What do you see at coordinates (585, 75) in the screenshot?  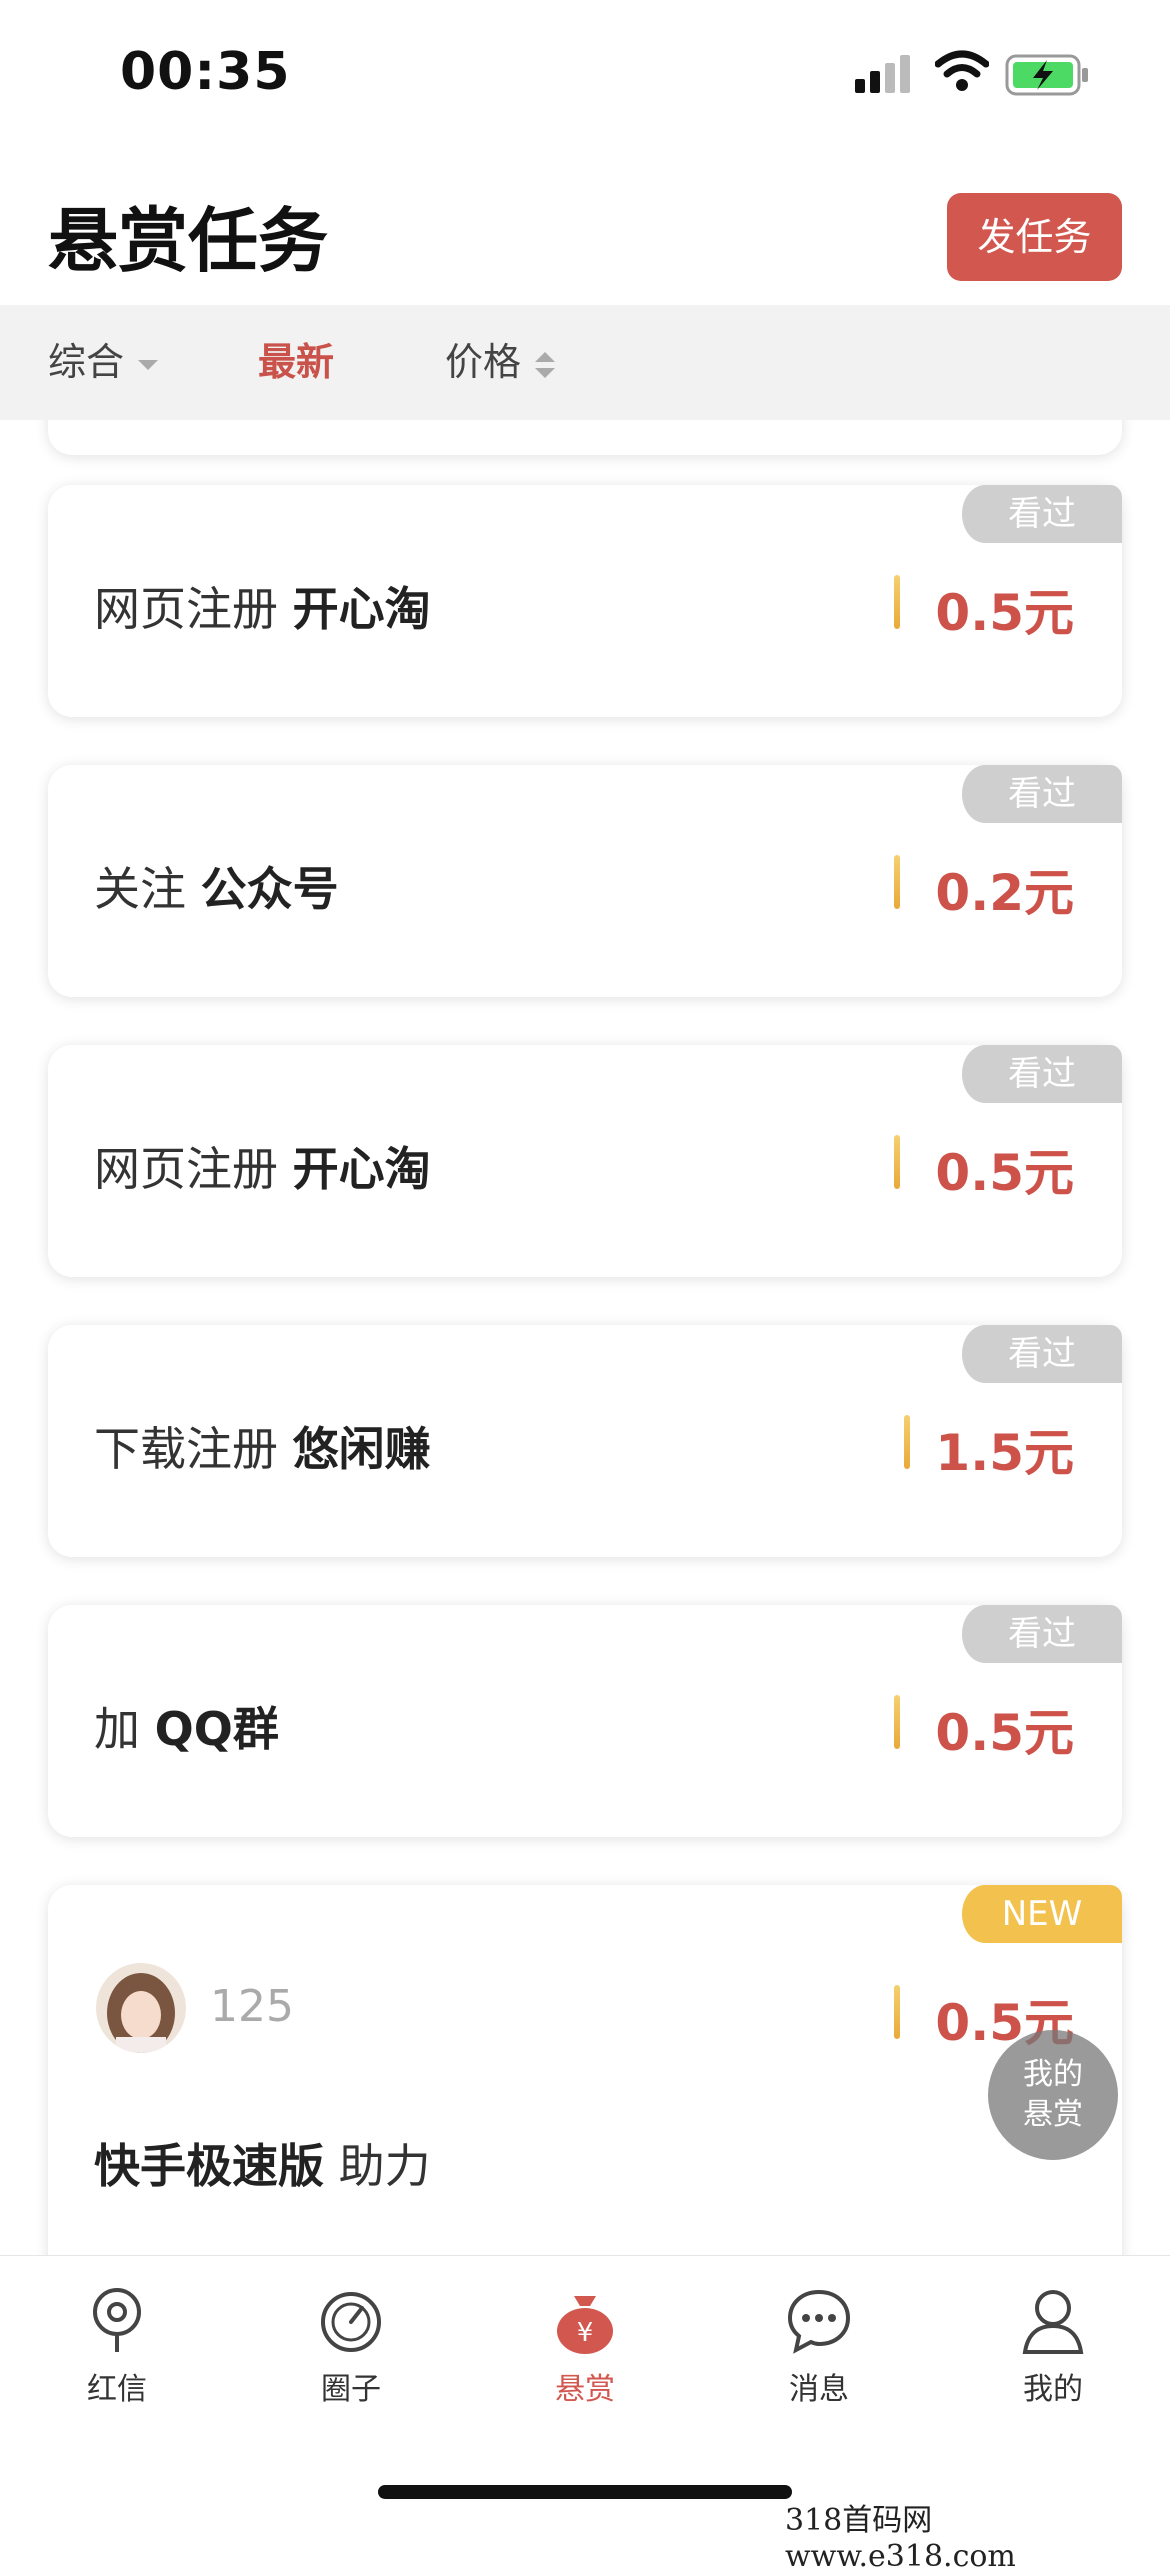 I see `status-bar: 00:35` at bounding box center [585, 75].